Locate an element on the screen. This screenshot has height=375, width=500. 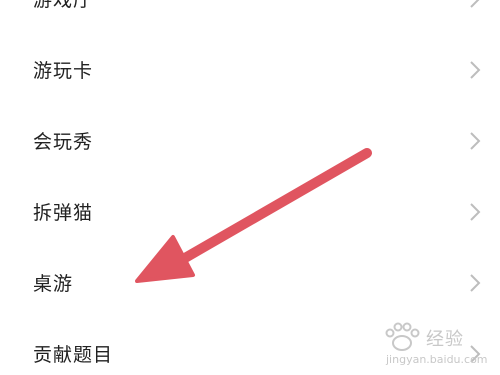
menu-item-label: 游戏厅 is located at coordinates (63, 5).